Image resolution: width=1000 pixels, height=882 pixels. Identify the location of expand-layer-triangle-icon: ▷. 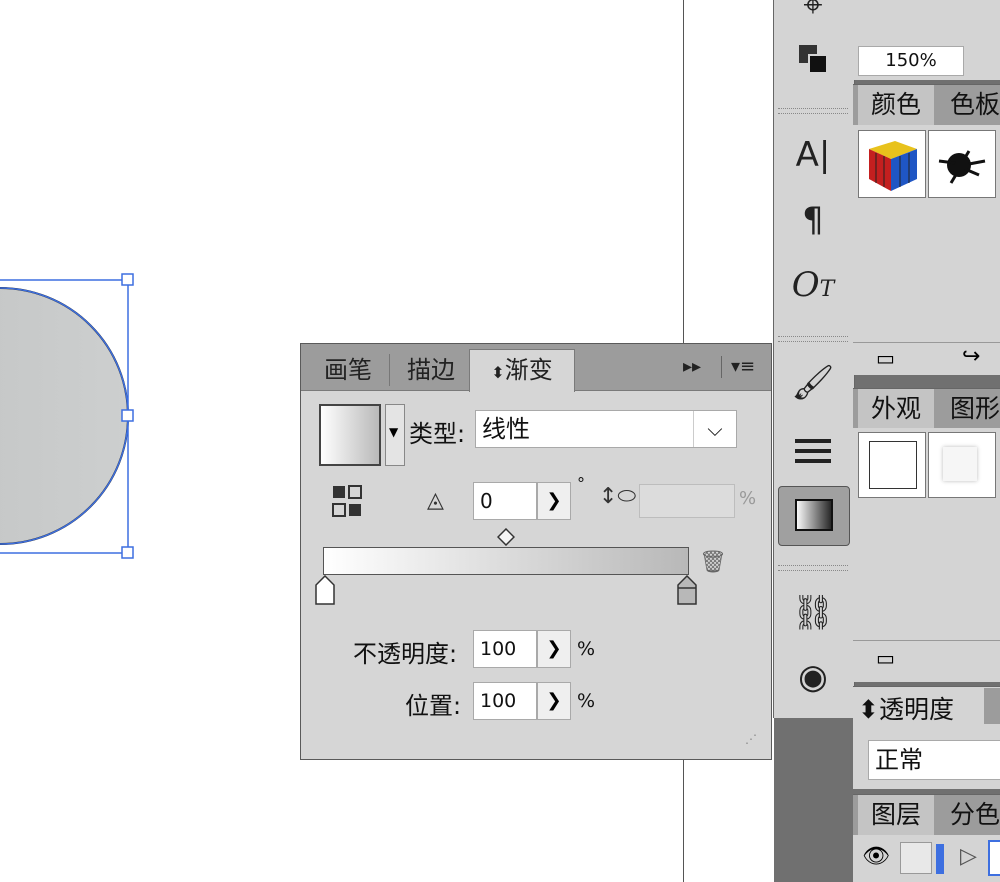
(968, 856).